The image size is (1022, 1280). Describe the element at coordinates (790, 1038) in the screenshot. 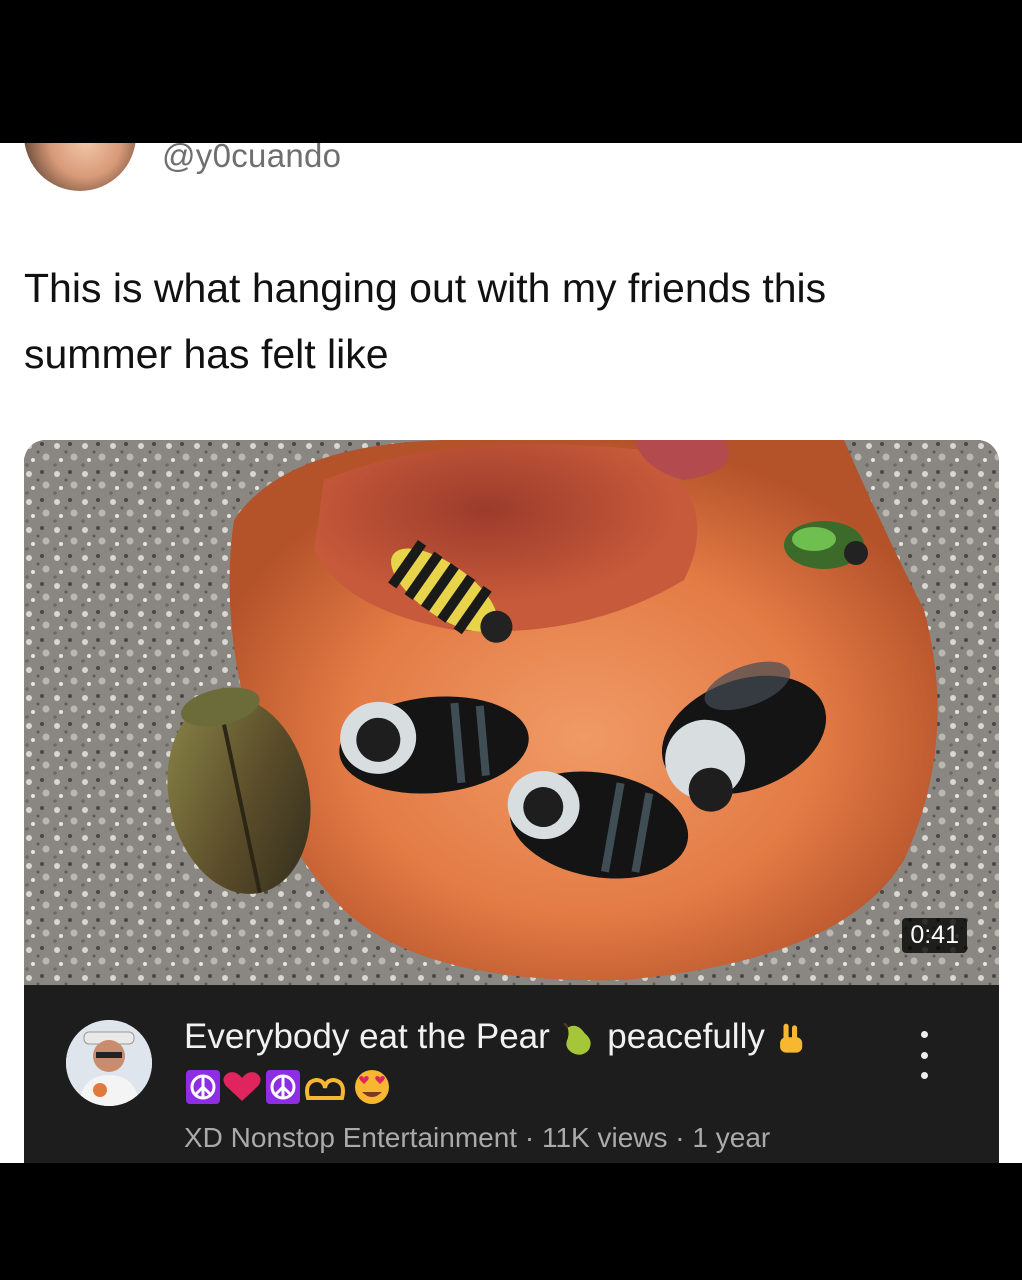

I see `victory-hand-icon` at that location.